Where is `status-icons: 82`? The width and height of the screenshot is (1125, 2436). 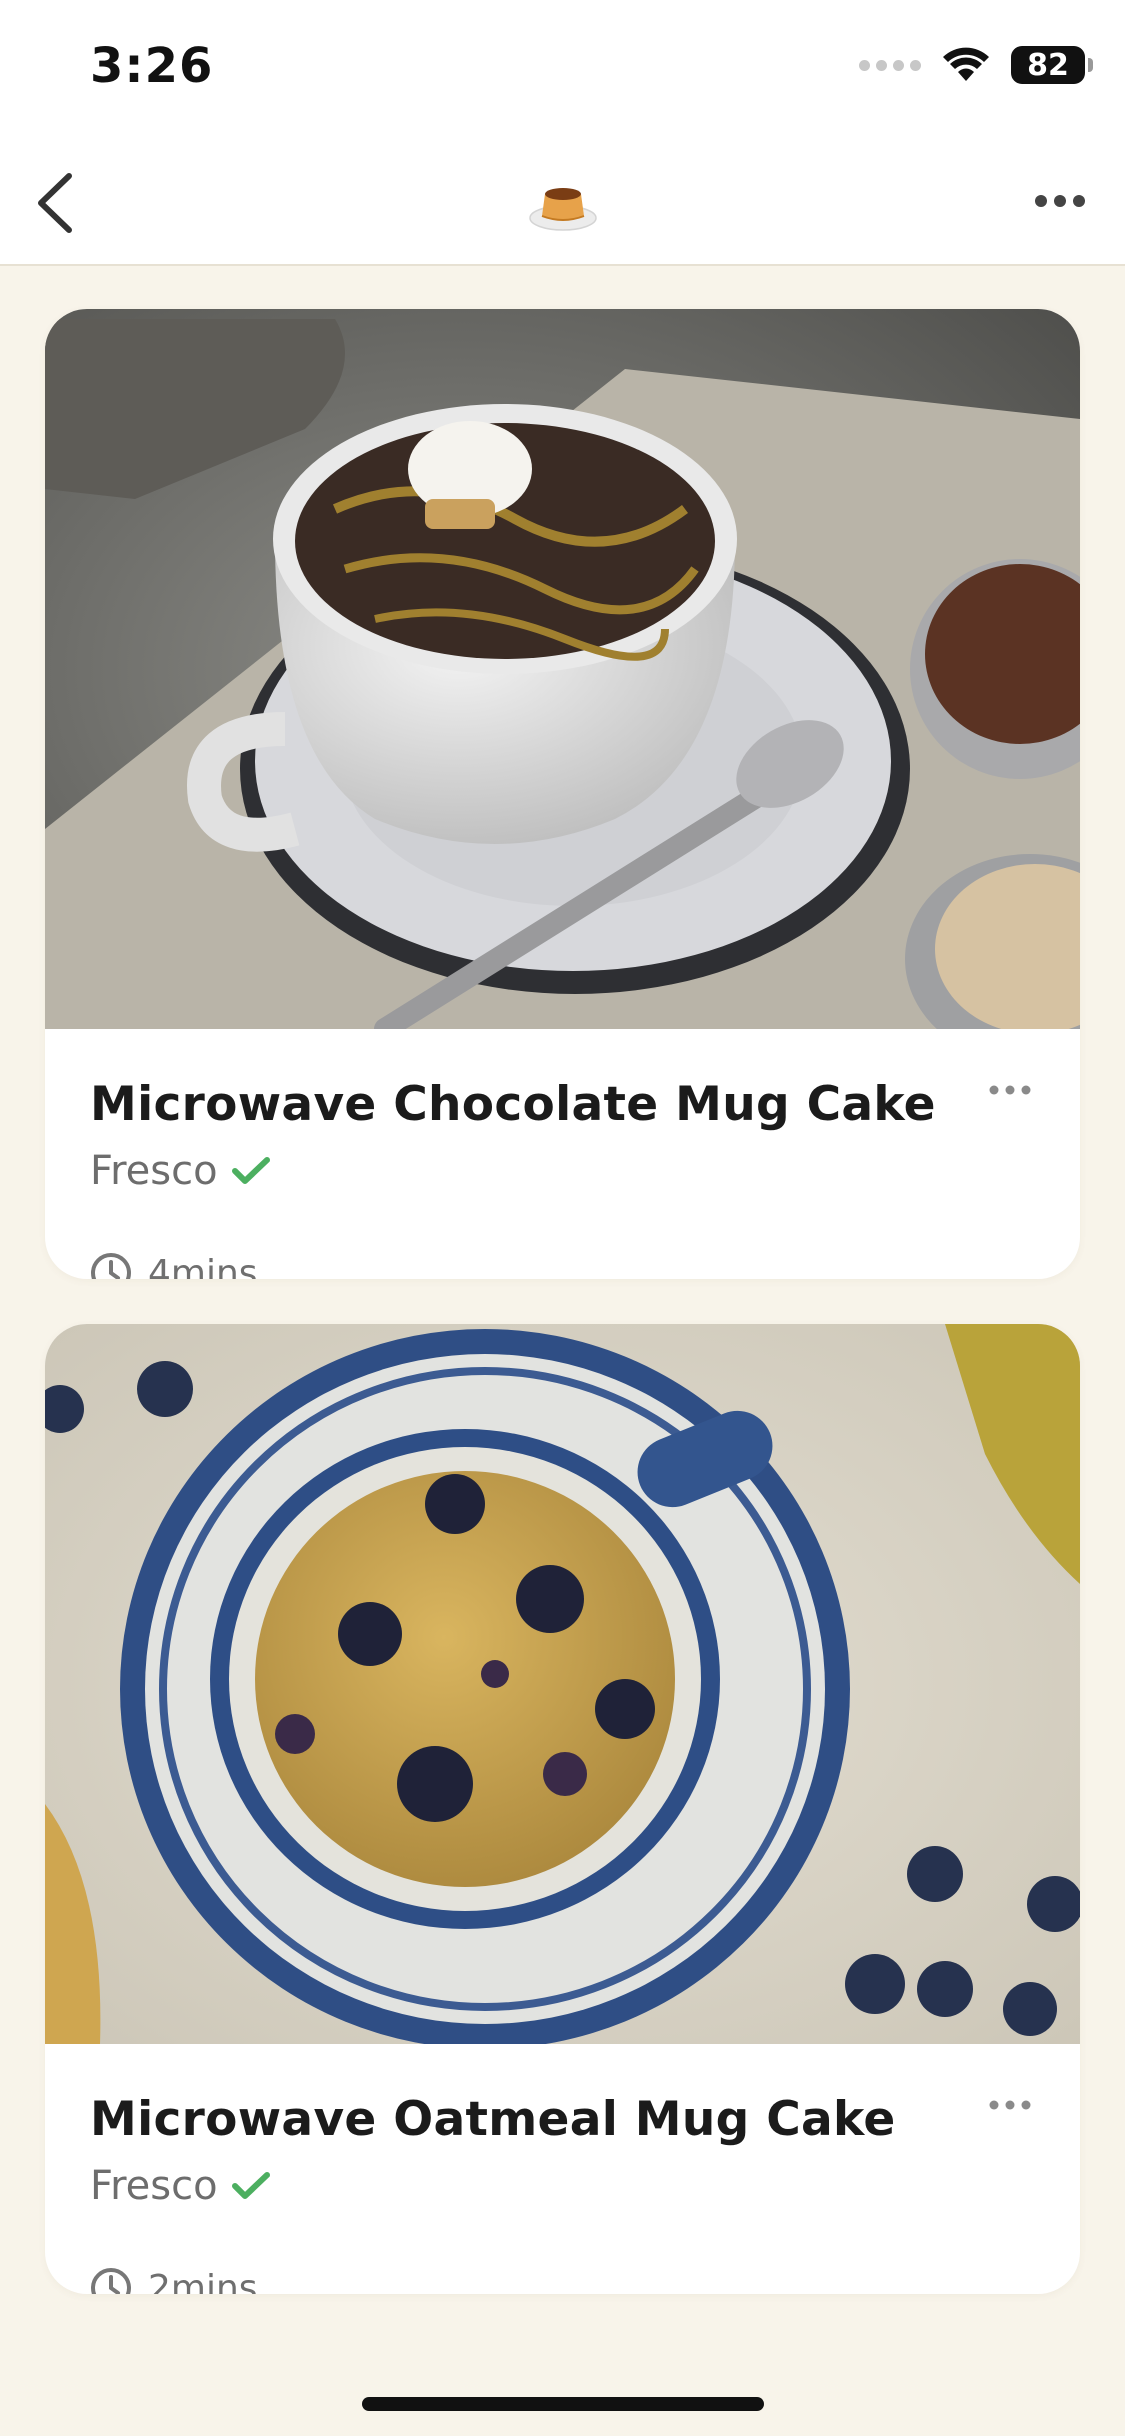 status-icons: 82 is located at coordinates (976, 65).